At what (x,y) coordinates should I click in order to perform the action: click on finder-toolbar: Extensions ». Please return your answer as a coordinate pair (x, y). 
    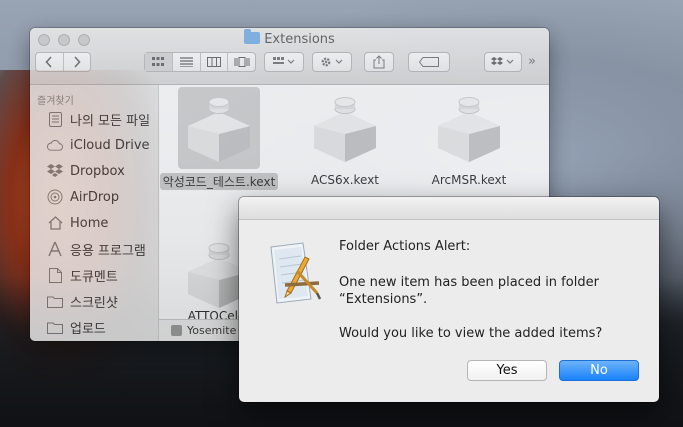
    Looking at the image, I should click on (289, 56).